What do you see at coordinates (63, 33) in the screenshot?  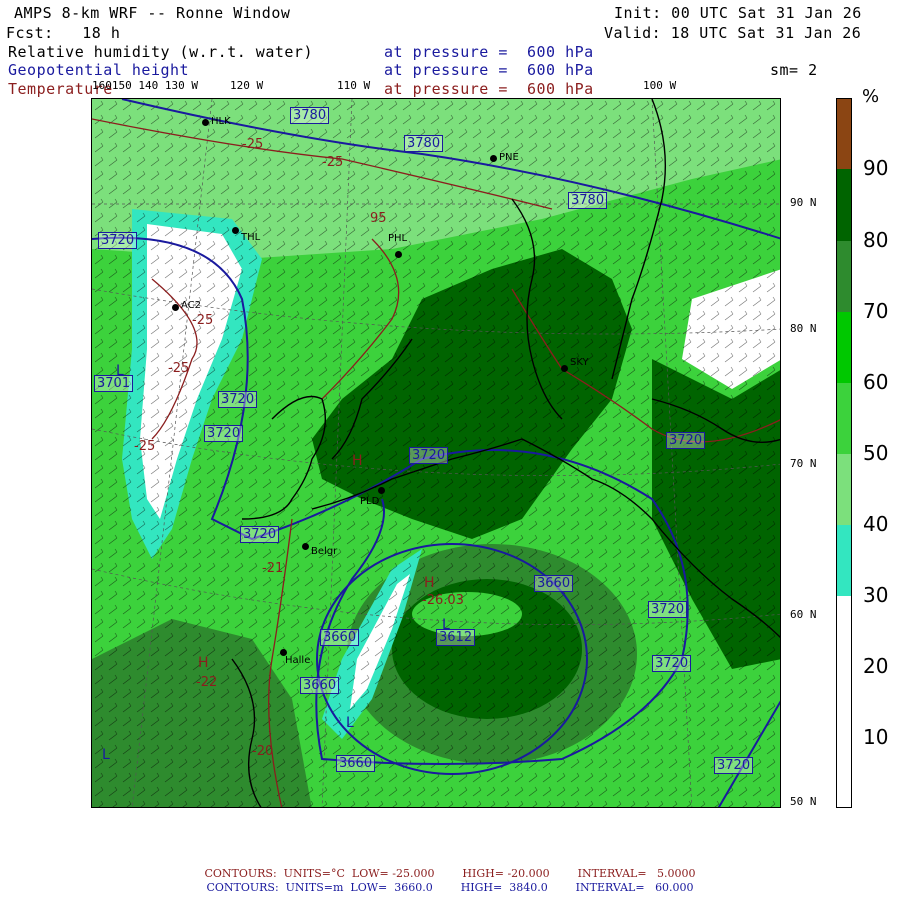 I see `forecast-hour: Fcst: 18 h` at bounding box center [63, 33].